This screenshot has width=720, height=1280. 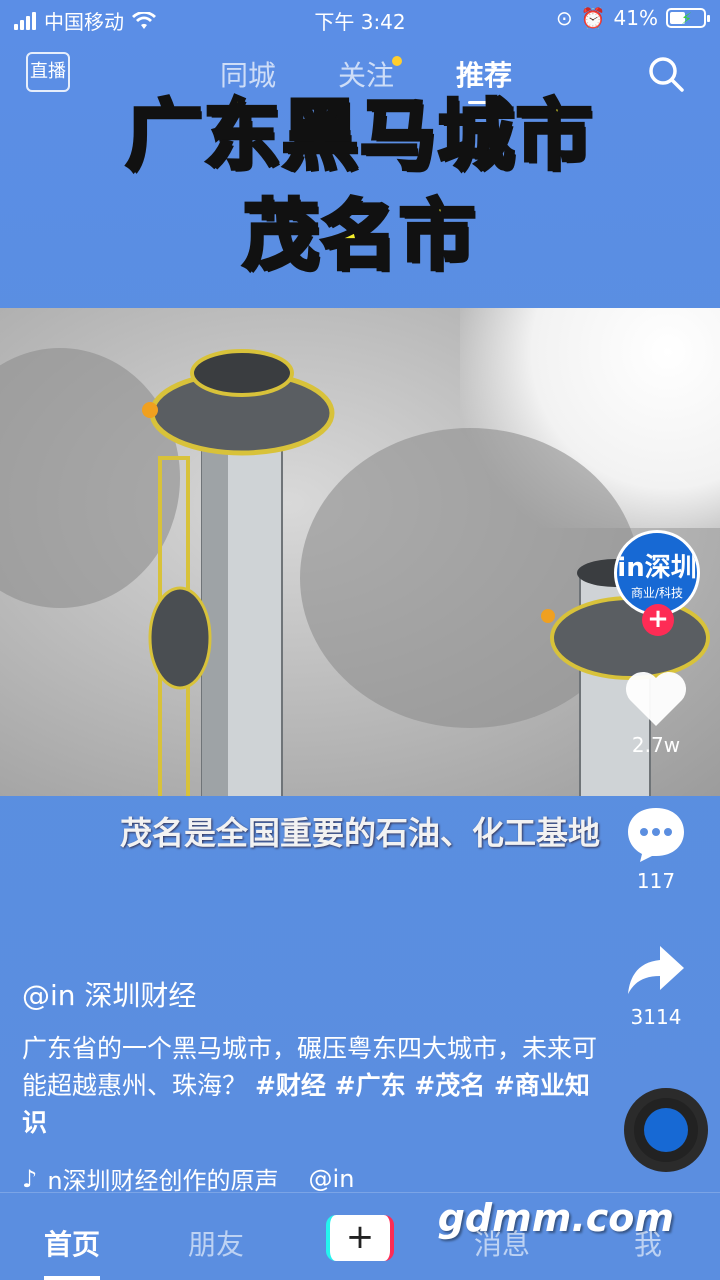 I want to click on music-disc, so click(x=666, y=1130).